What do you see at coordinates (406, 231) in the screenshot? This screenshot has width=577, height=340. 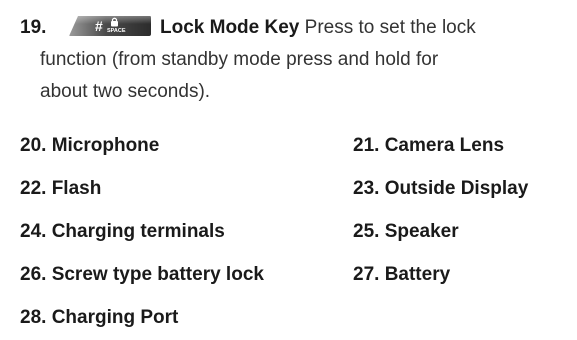 I see `part-speaker: 25. Speaker` at bounding box center [406, 231].